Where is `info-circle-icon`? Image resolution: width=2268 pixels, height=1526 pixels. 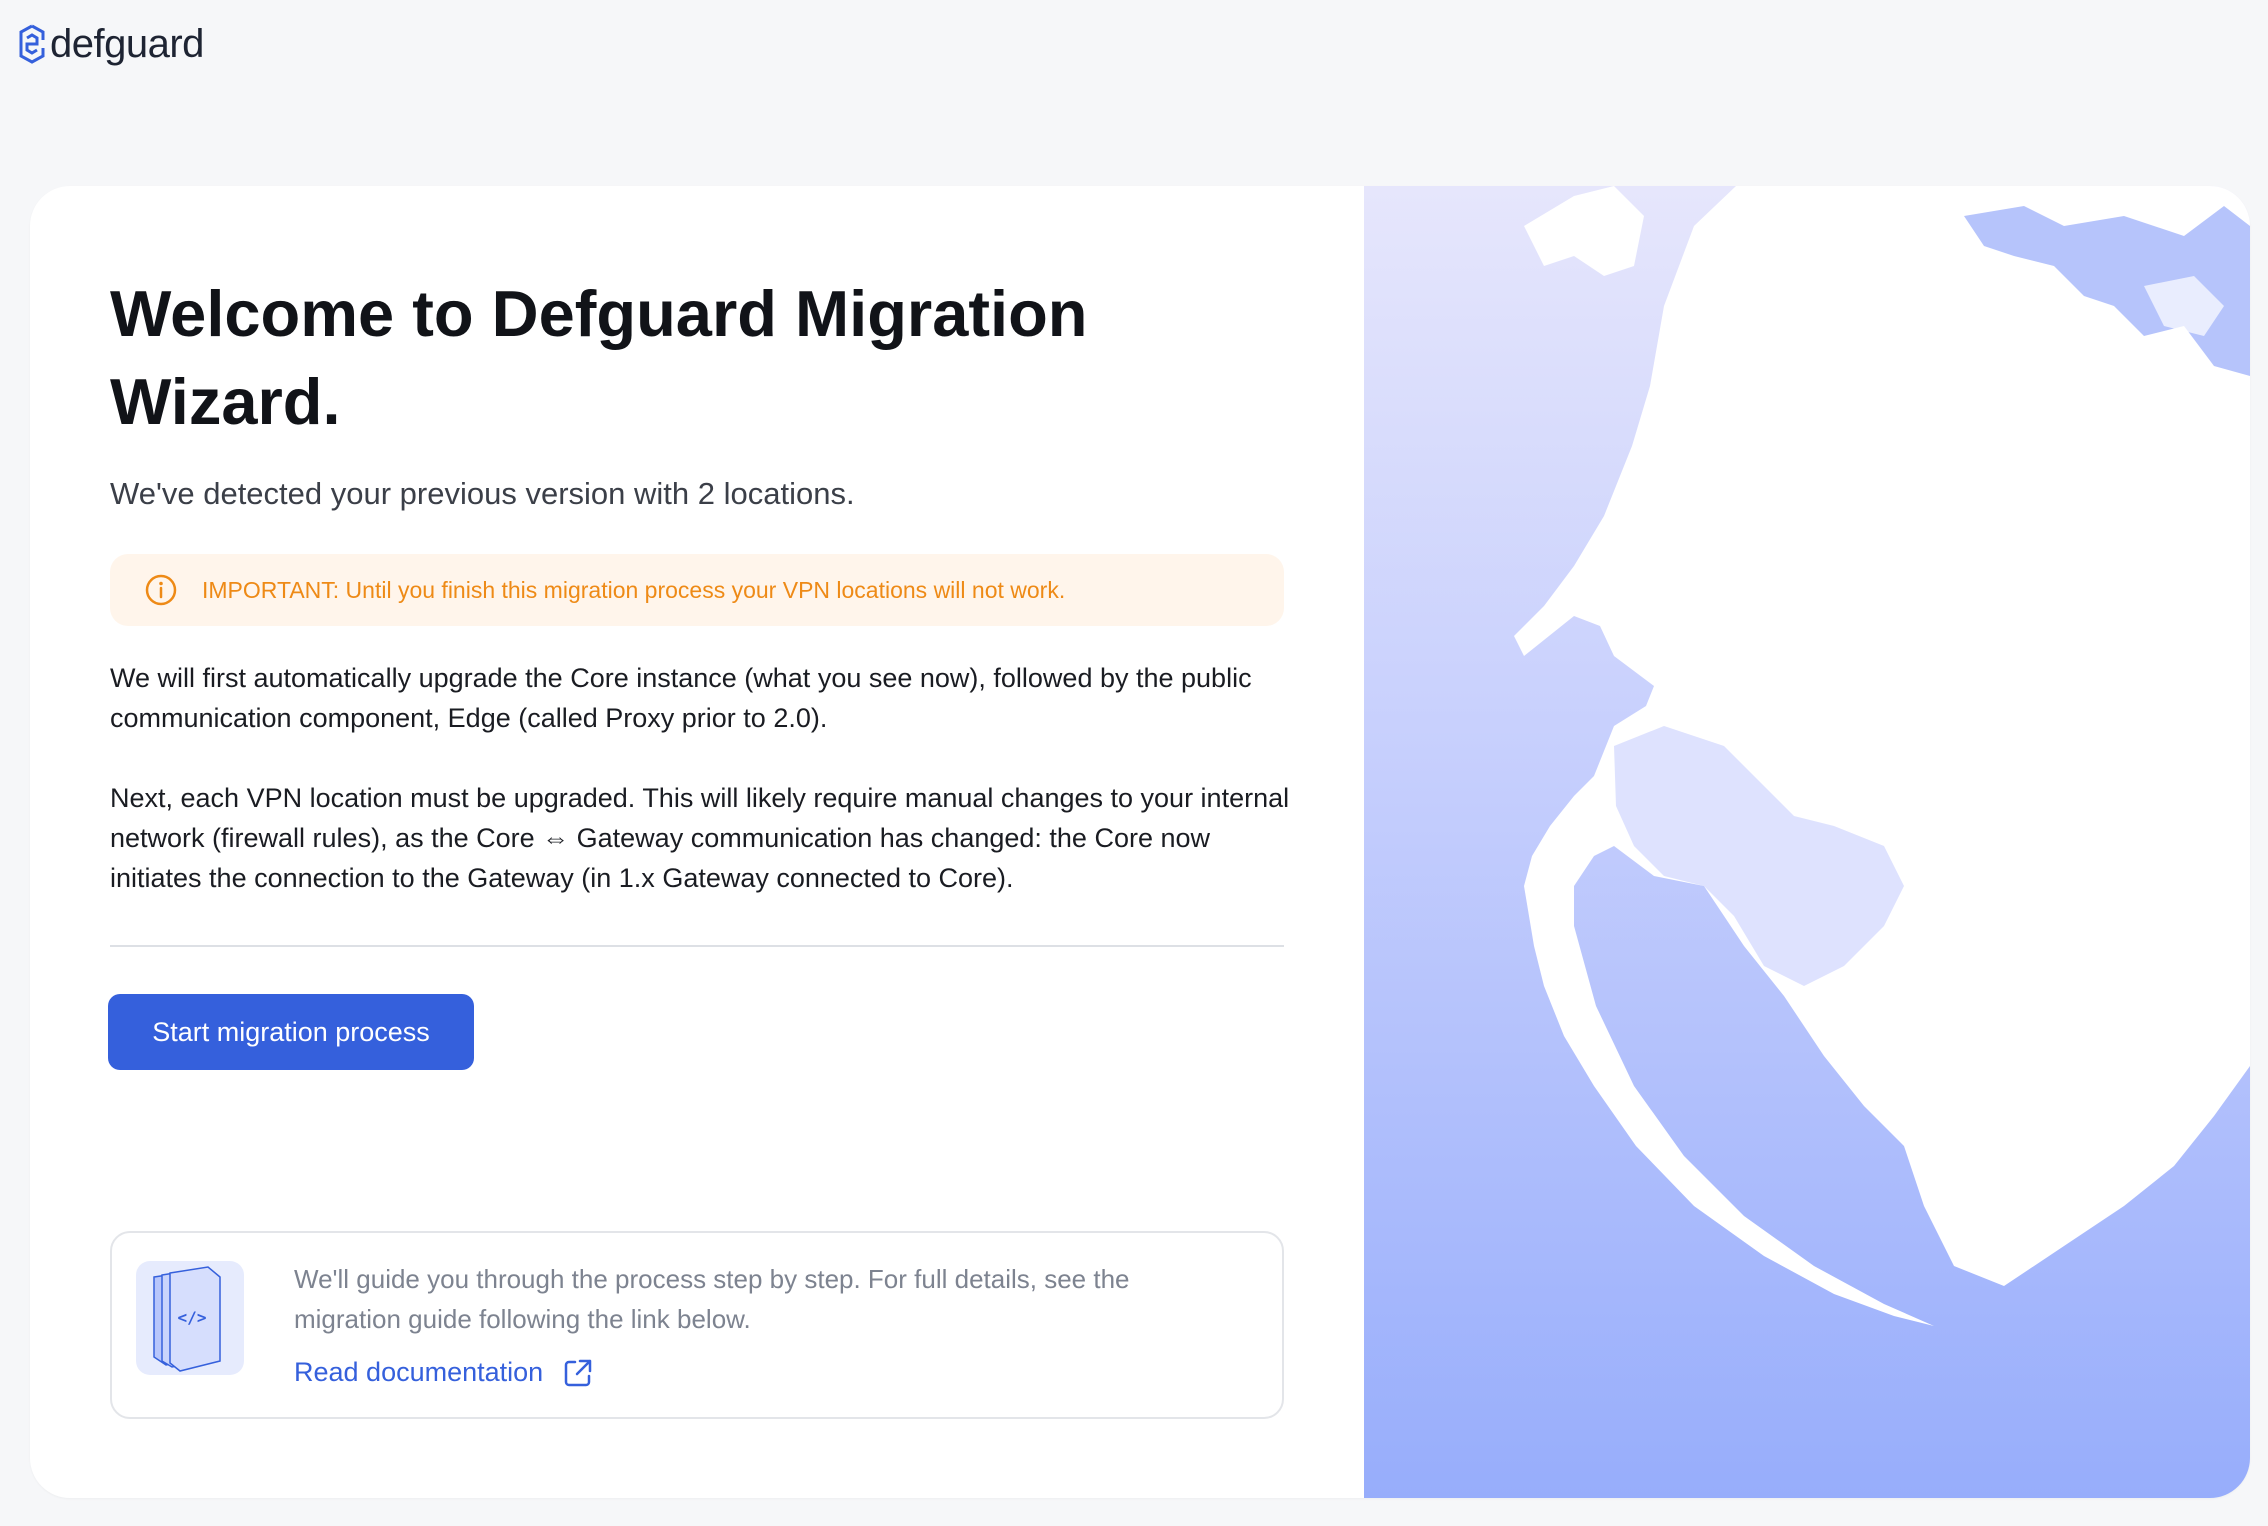 info-circle-icon is located at coordinates (161, 590).